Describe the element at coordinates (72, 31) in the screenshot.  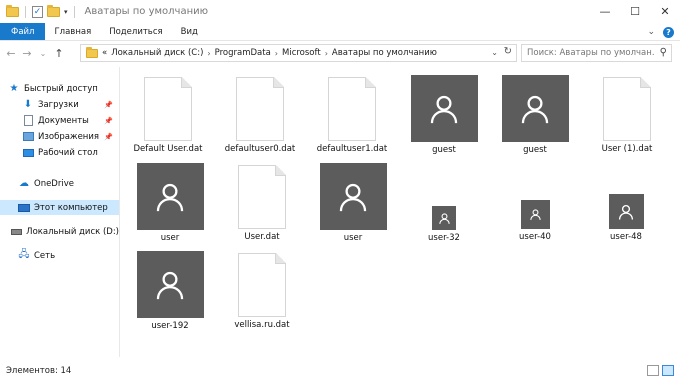
I see `tab-home: Главная` at that location.